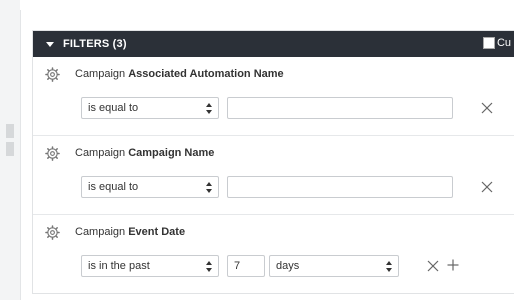 This screenshot has width=514, height=300. What do you see at coordinates (171, 153) in the screenshot?
I see `filter-field-name: Campaign Name` at bounding box center [171, 153].